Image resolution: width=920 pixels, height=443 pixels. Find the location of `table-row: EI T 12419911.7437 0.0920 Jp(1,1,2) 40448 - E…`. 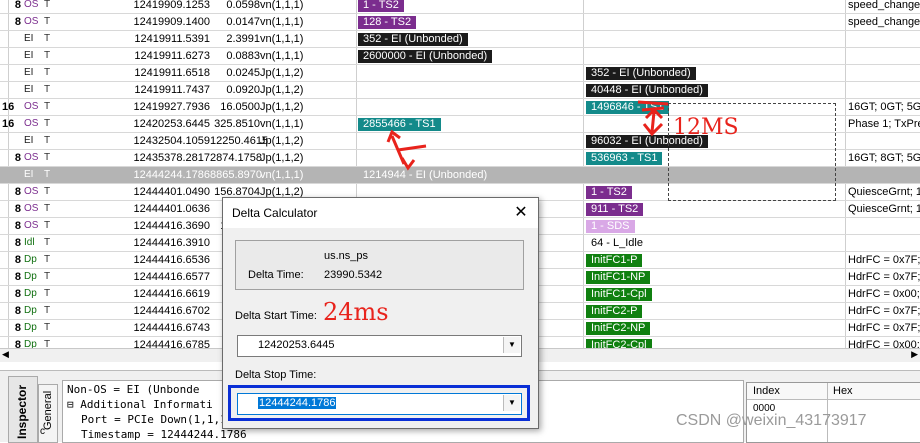

table-row: EI T 12419911.7437 0.0920 Jp(1,1,2) 40448 - E… is located at coordinates (460, 90).